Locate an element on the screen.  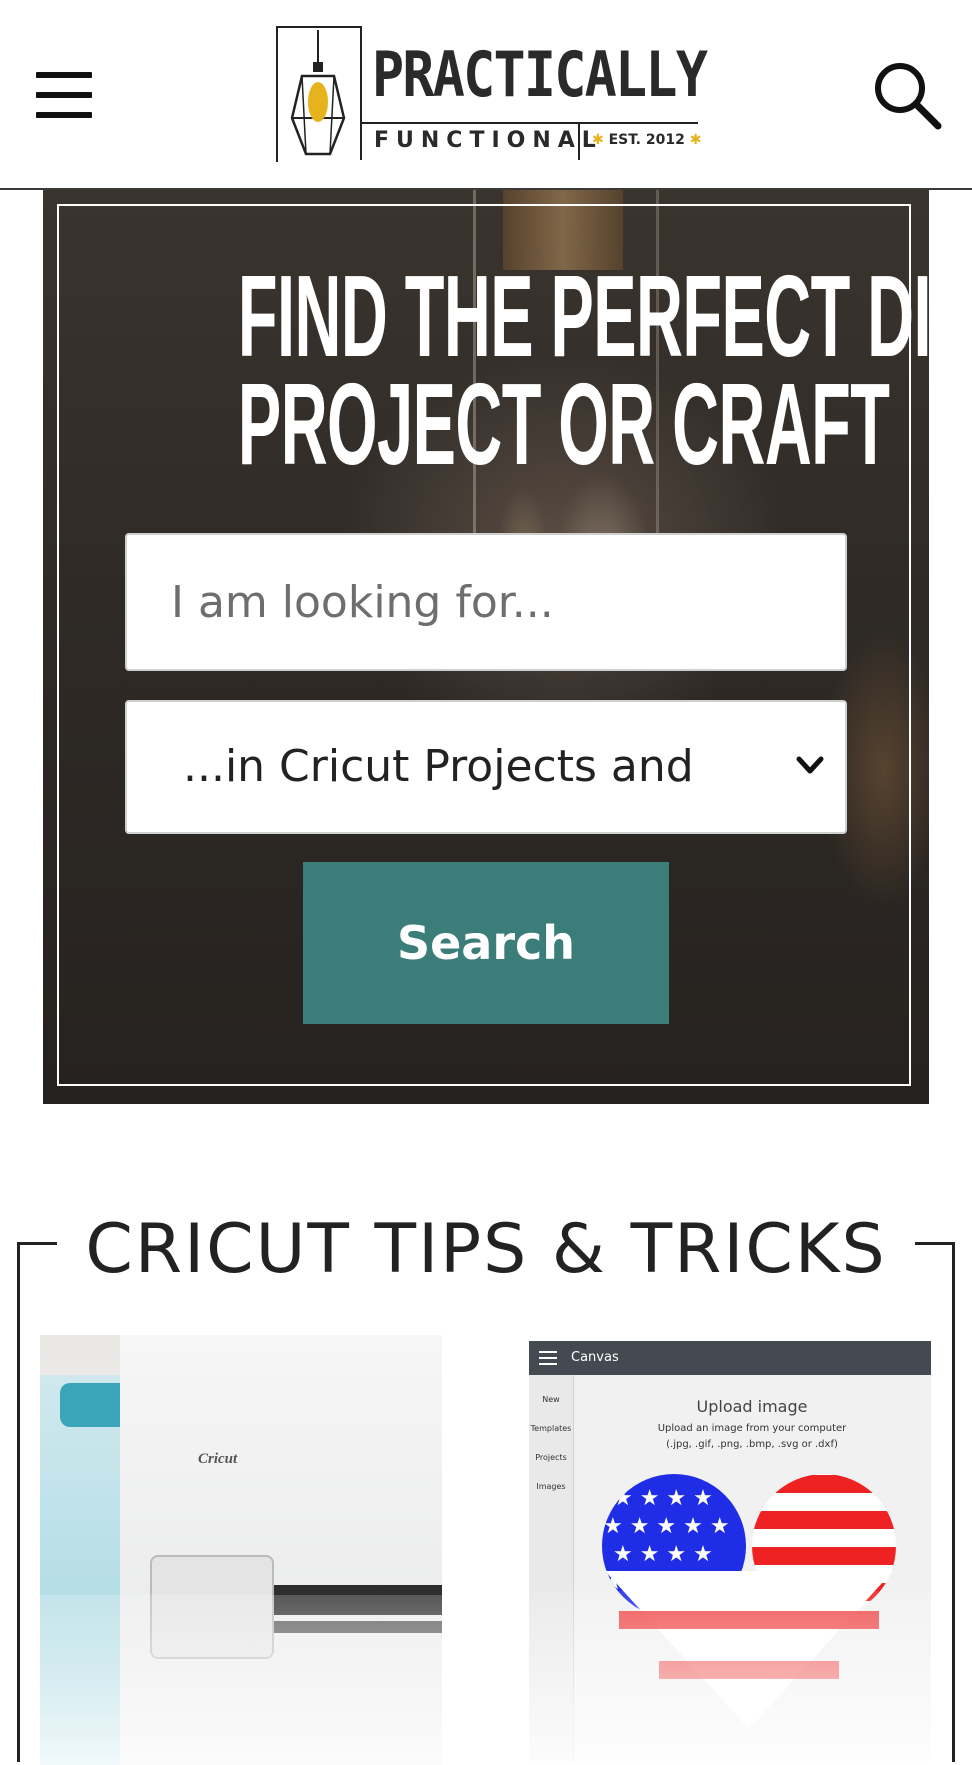
search-button: Search is located at coordinates (486, 943).